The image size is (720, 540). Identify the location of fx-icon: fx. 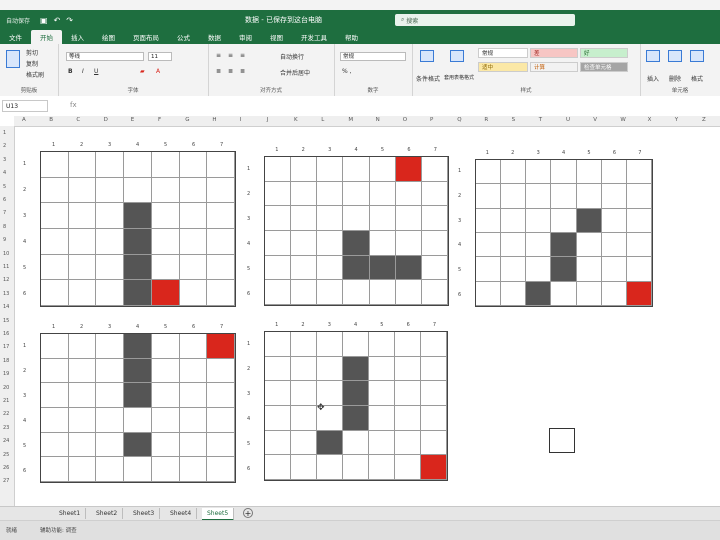
(73, 105).